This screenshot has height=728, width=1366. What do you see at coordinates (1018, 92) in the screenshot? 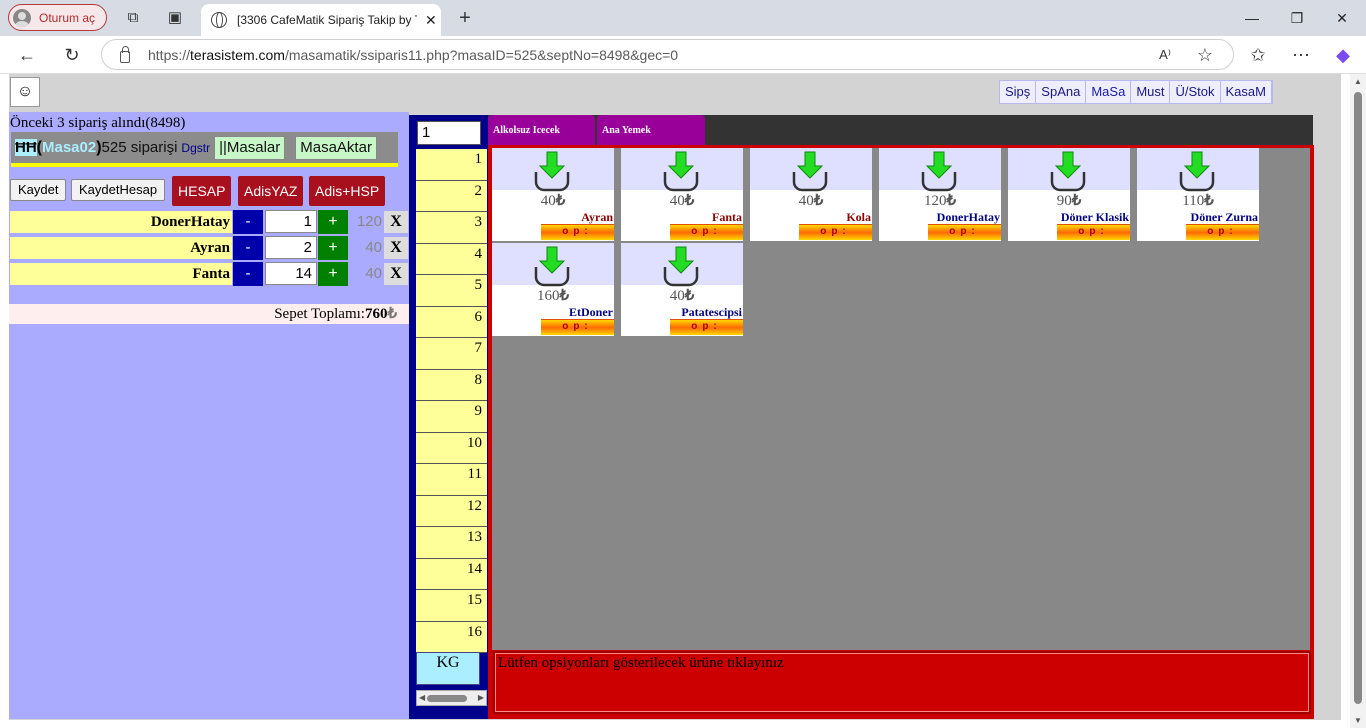
I see `nav-sips: Sipş` at bounding box center [1018, 92].